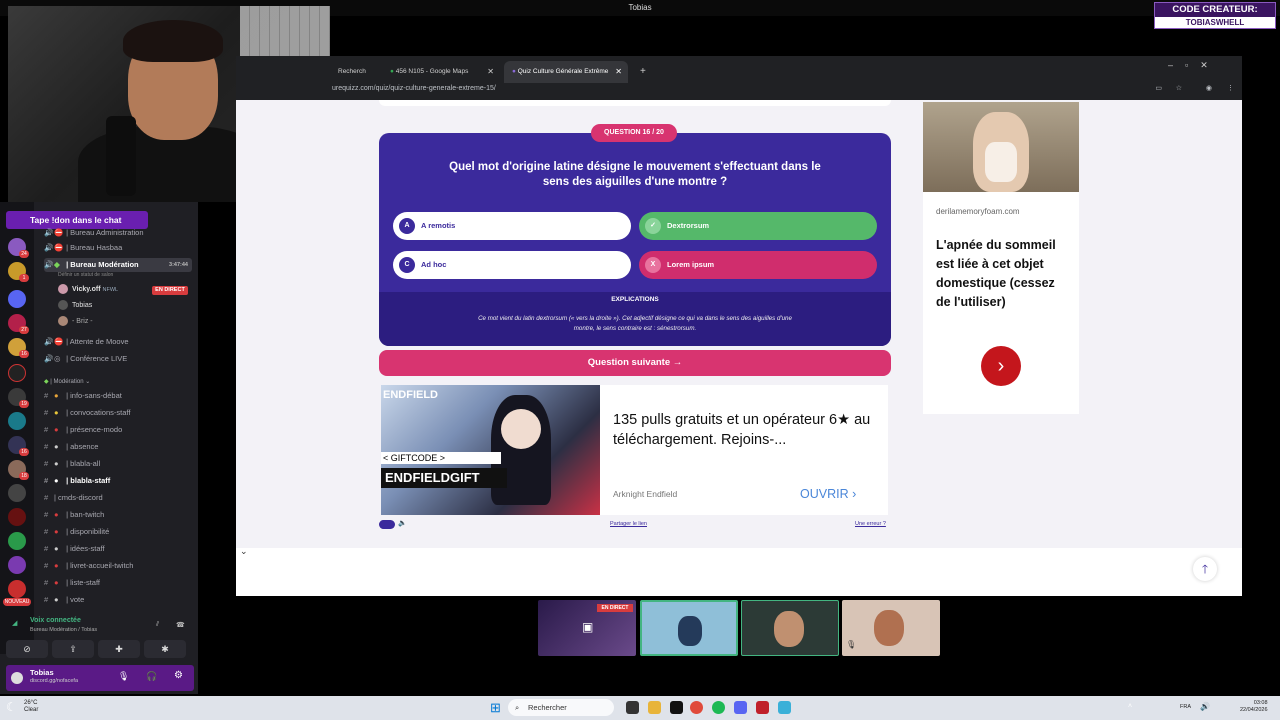 This screenshot has height=720, width=1280. What do you see at coordinates (75, 322) in the screenshot?
I see `voice-user: - Briz -` at bounding box center [75, 322].